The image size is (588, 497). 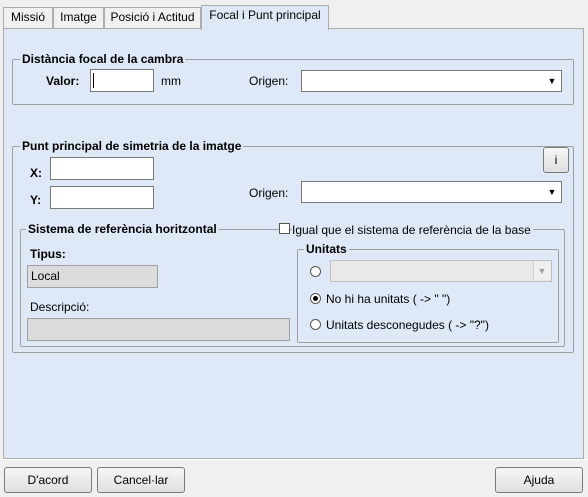 I want to click on cancel-button: Cancel·lar, so click(x=141, y=480).